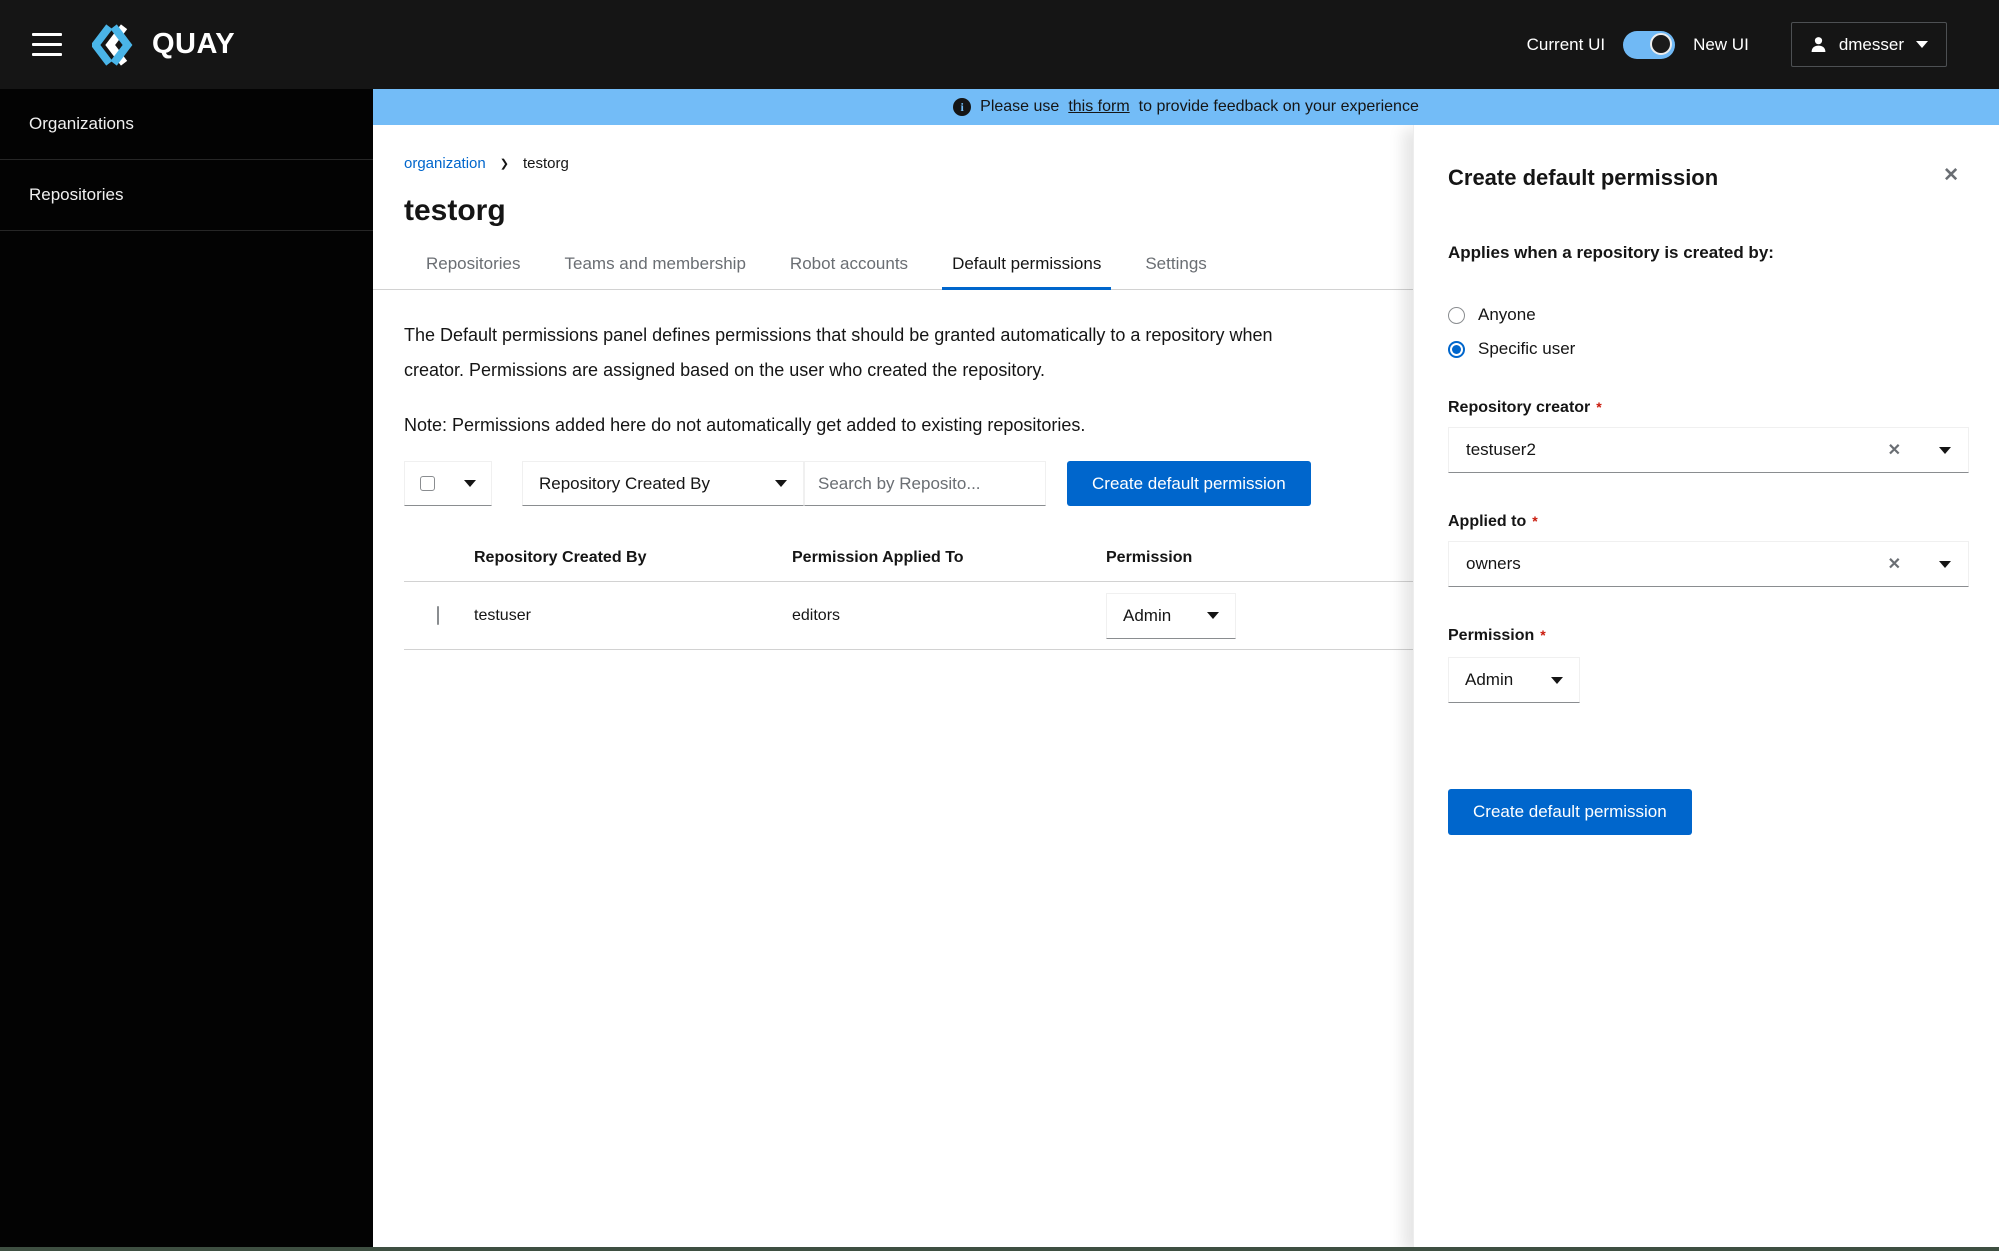  What do you see at coordinates (999, 44) in the screenshot?
I see `masthead: QUAY Current UI New UI dmesser` at bounding box center [999, 44].